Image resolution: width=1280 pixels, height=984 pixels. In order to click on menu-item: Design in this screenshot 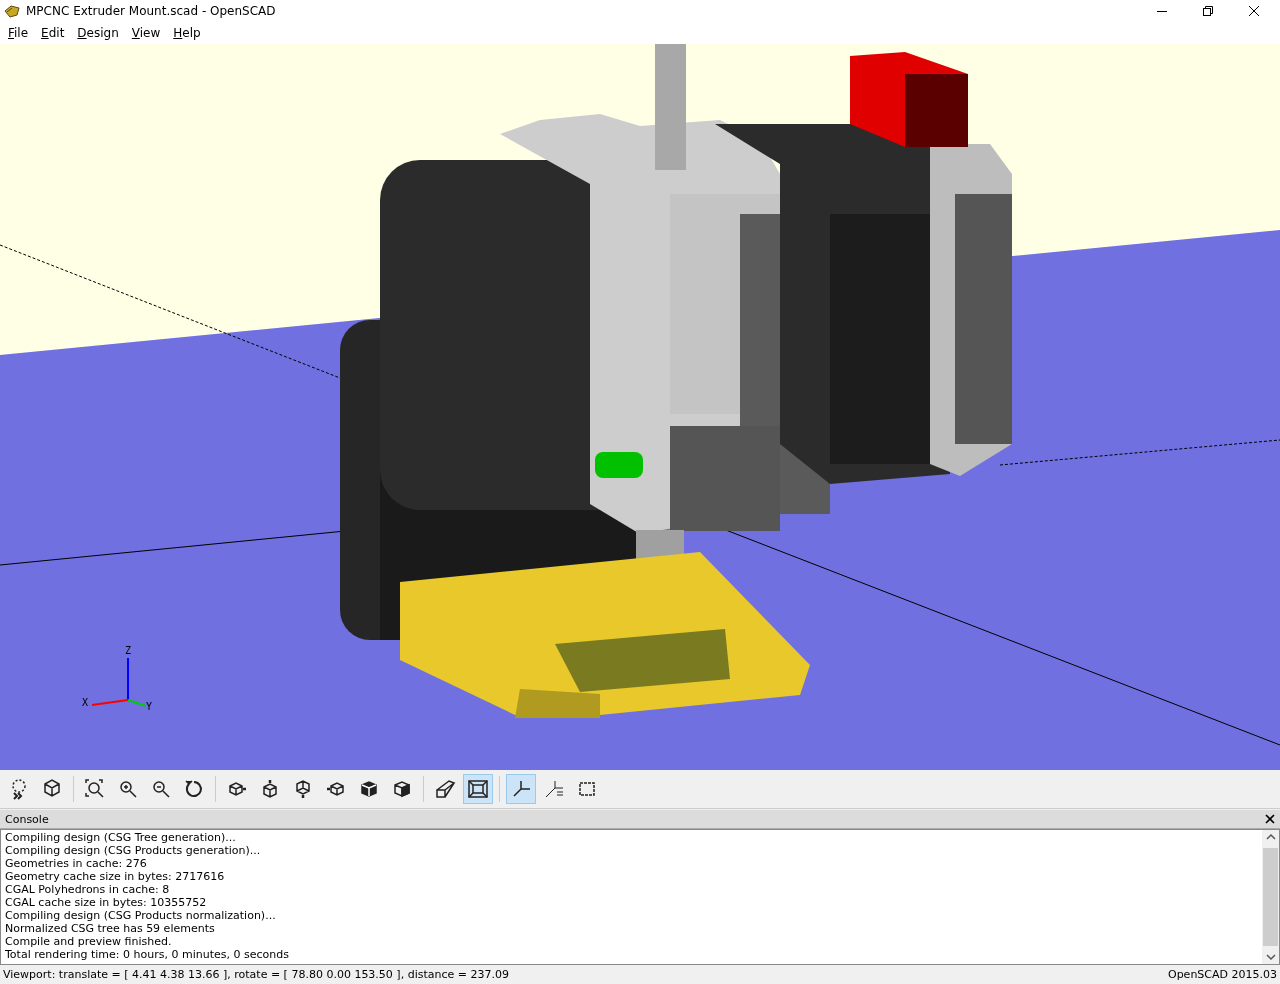, I will do `click(98, 33)`.